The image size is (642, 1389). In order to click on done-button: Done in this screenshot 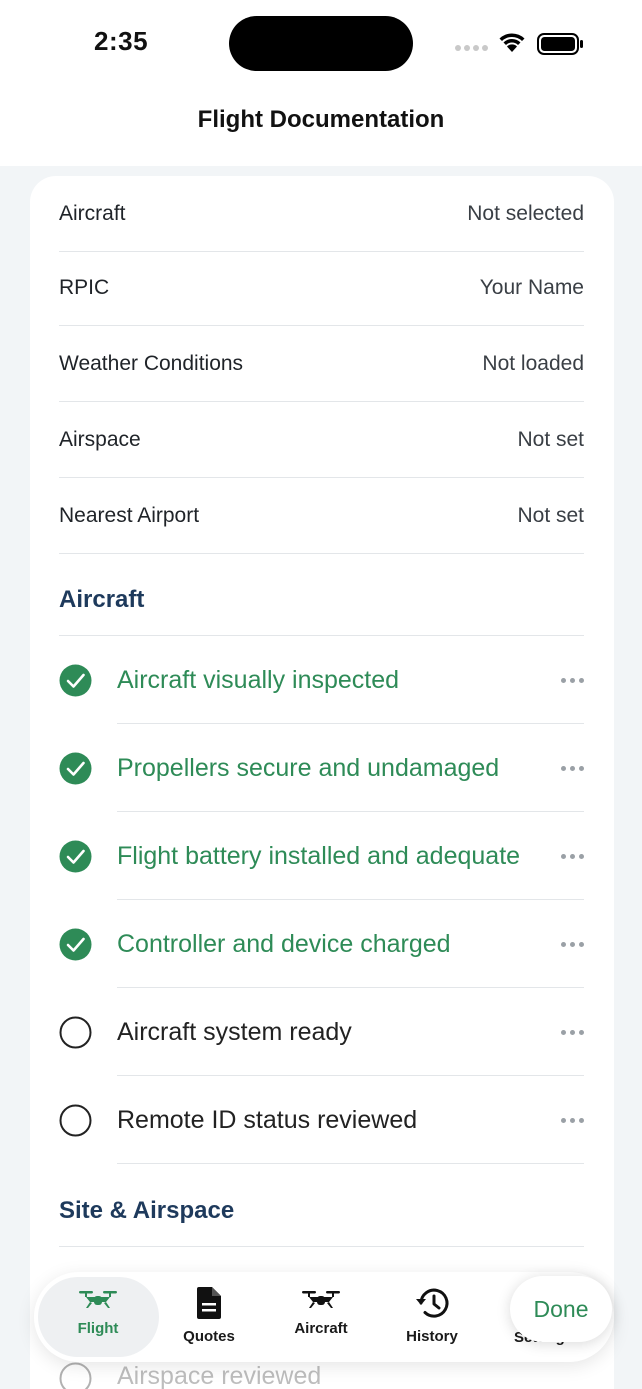, I will do `click(561, 1309)`.